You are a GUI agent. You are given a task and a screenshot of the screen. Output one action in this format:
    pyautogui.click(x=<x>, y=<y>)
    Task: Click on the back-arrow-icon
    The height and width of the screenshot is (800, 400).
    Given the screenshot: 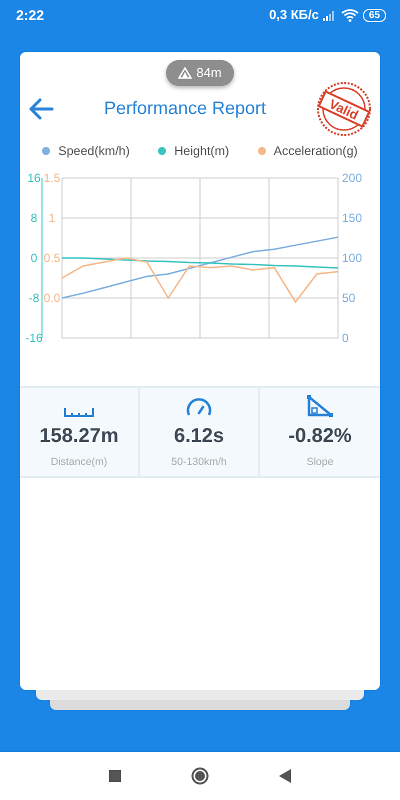 What is the action you would take?
    pyautogui.click(x=41, y=109)
    